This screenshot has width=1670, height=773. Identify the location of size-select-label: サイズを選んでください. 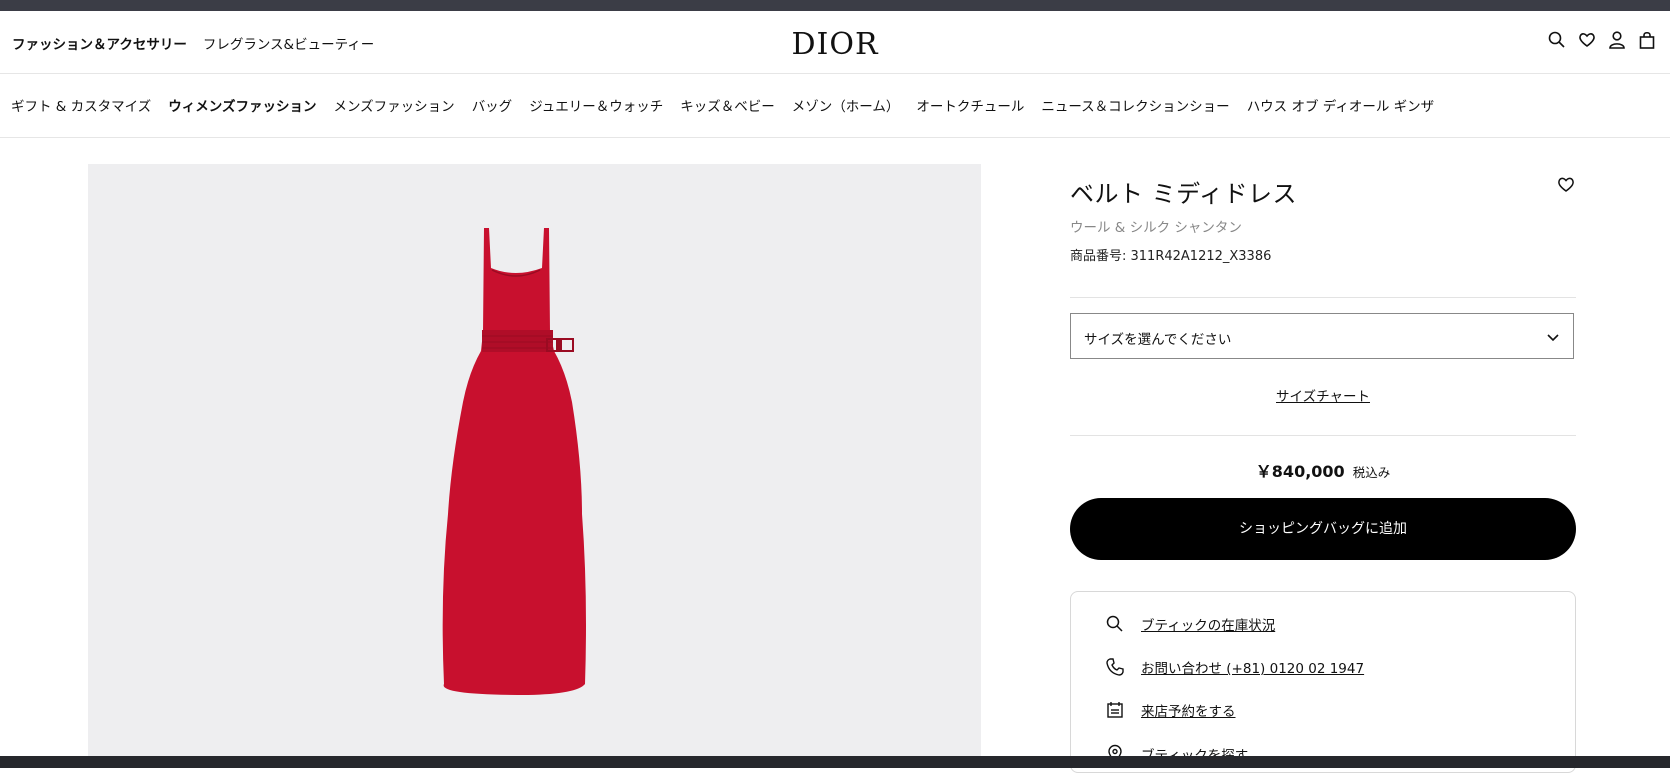
(1158, 340).